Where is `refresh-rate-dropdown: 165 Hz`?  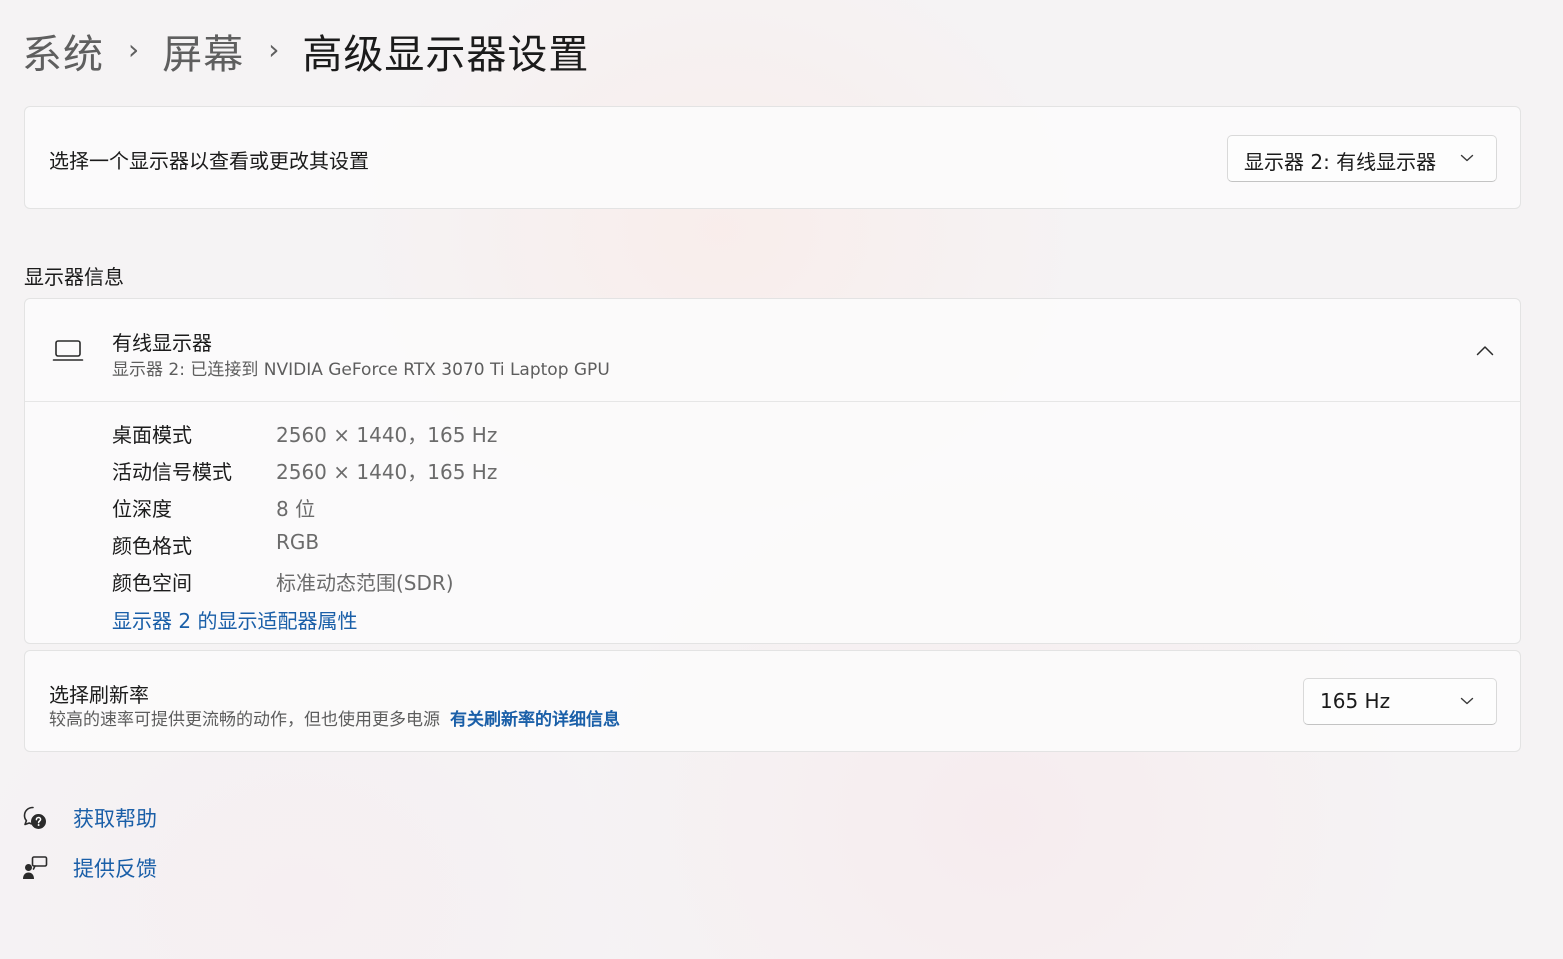
refresh-rate-dropdown: 165 Hz is located at coordinates (1400, 701).